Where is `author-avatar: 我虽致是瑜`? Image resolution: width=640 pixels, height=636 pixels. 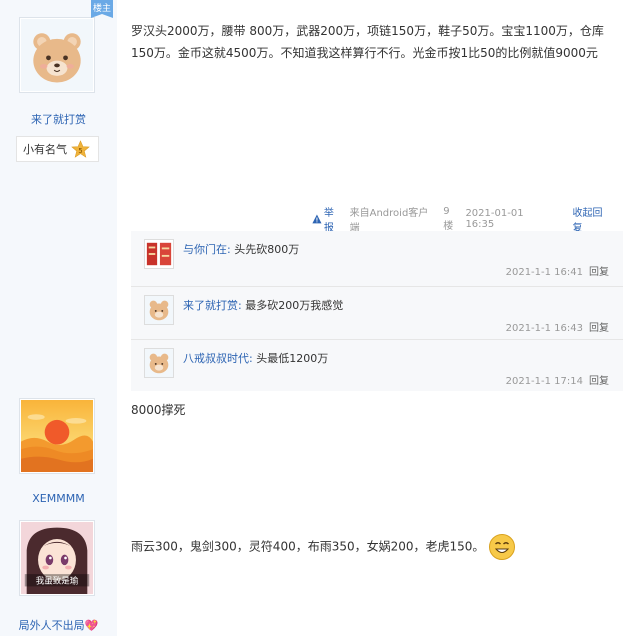
author-avatar: 我虽致是瑜 is located at coordinates (57, 558).